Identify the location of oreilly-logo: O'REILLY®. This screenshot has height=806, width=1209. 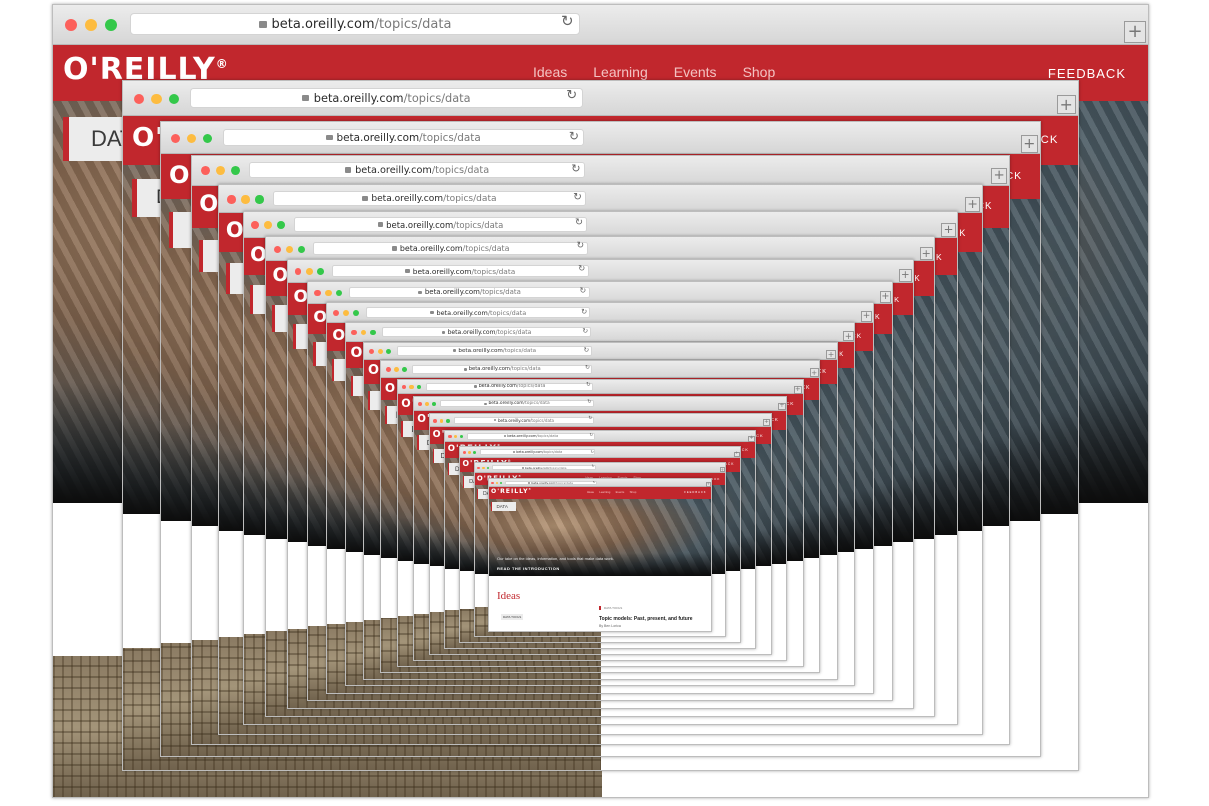
(511, 491).